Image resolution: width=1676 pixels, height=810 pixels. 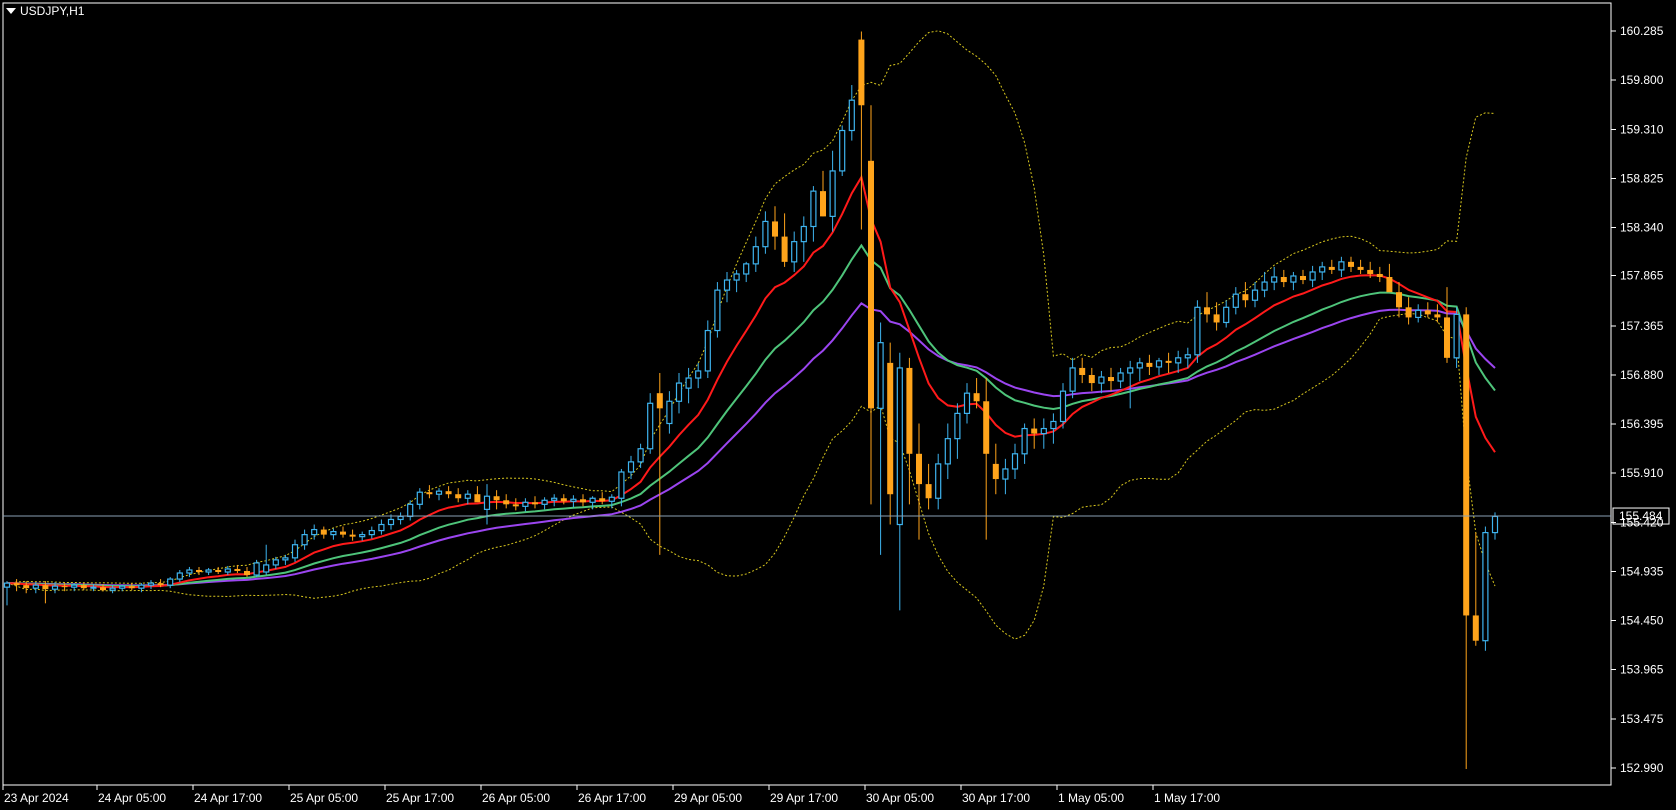 I want to click on price-tick-label: 152.990, so click(x=1642, y=768).